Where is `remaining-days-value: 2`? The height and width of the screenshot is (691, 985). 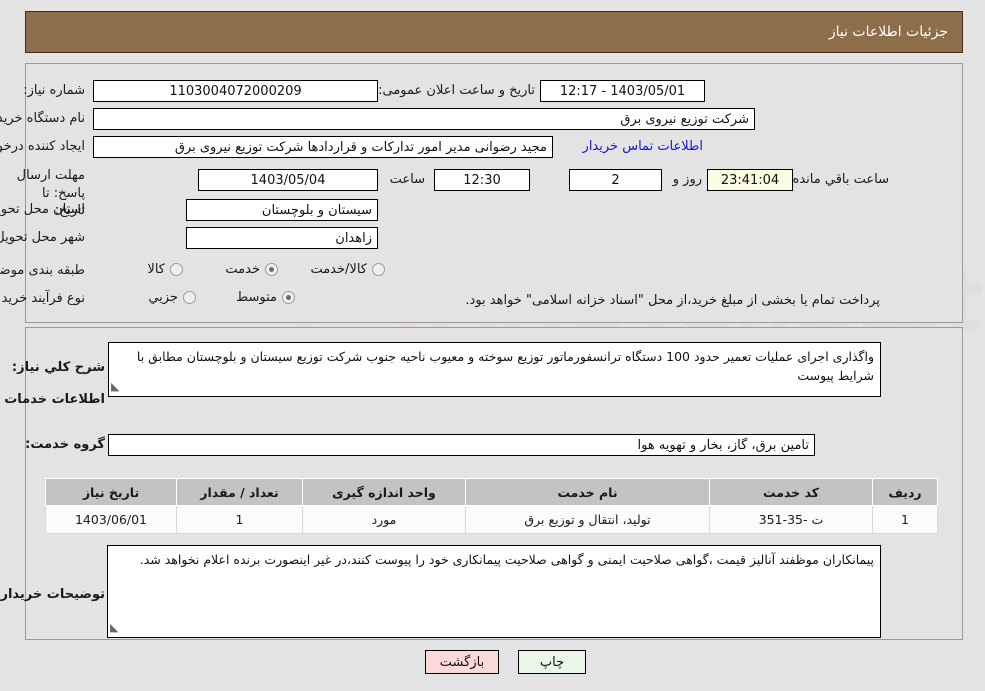
remaining-days-value: 2 is located at coordinates (615, 180).